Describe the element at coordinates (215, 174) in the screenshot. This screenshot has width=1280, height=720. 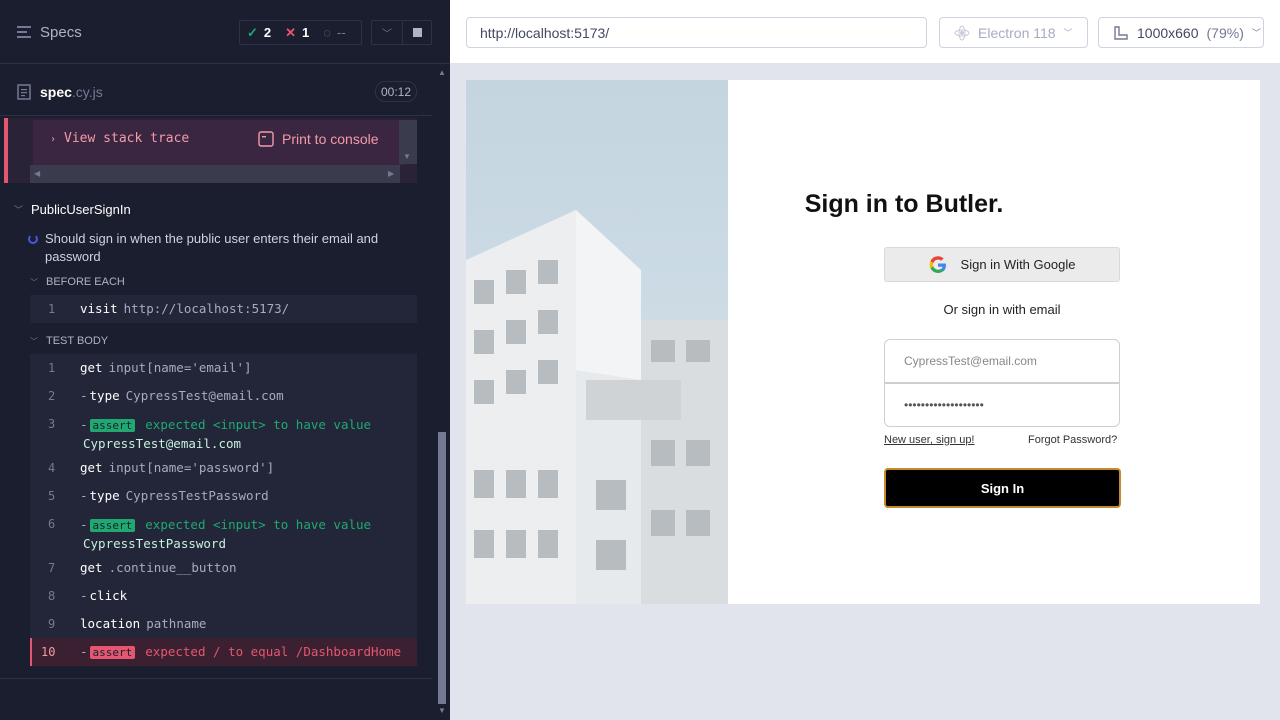
I see `error-horizontal-scrollbar: ◀ ▶` at that location.